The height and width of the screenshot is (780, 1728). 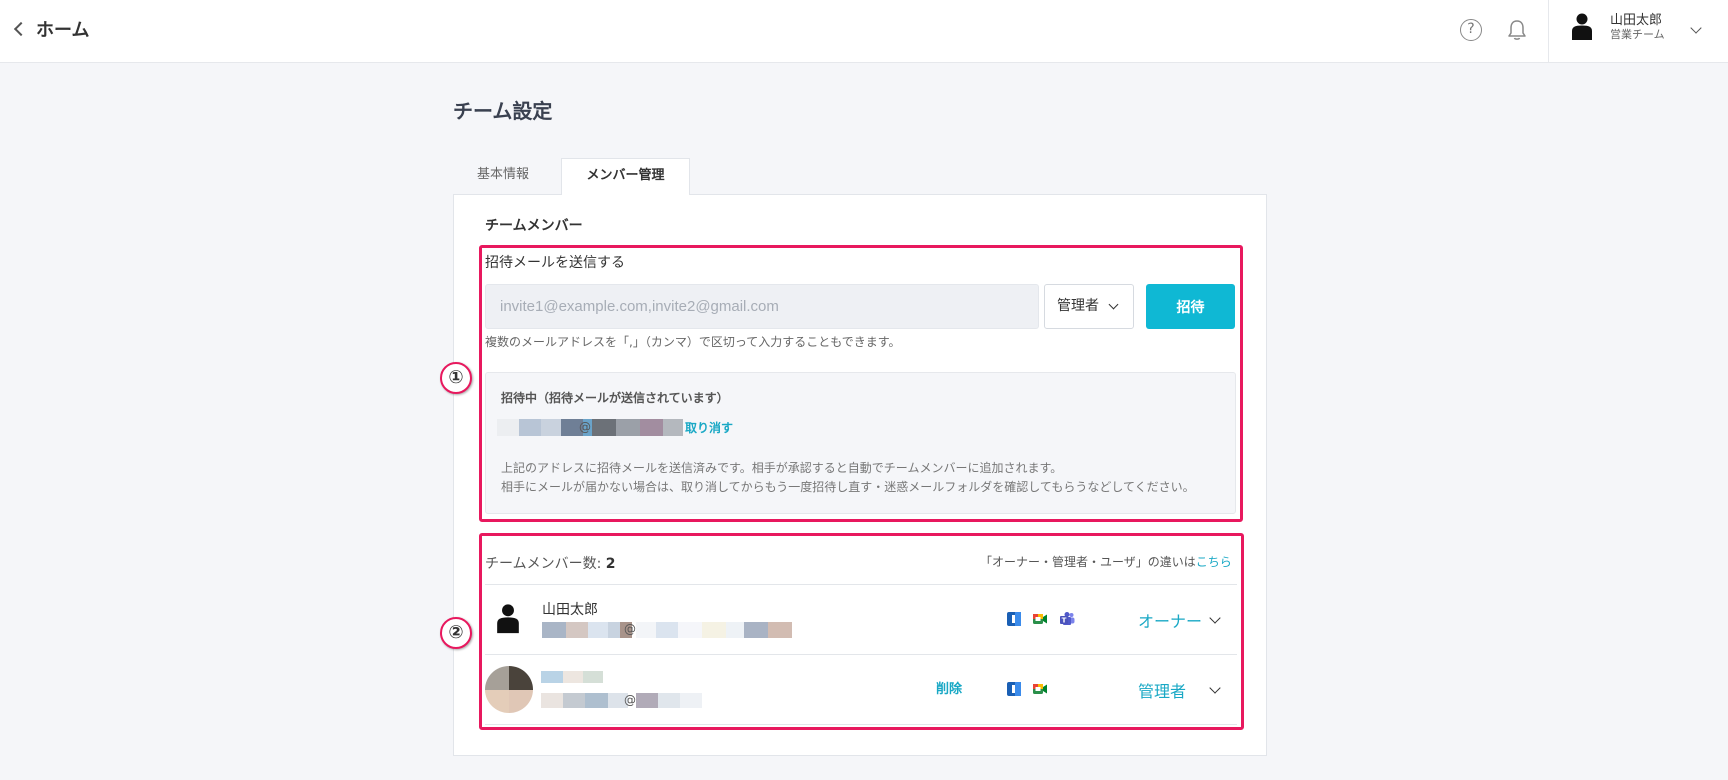 What do you see at coordinates (63, 30) in the screenshot?
I see `back-label: ホーム` at bounding box center [63, 30].